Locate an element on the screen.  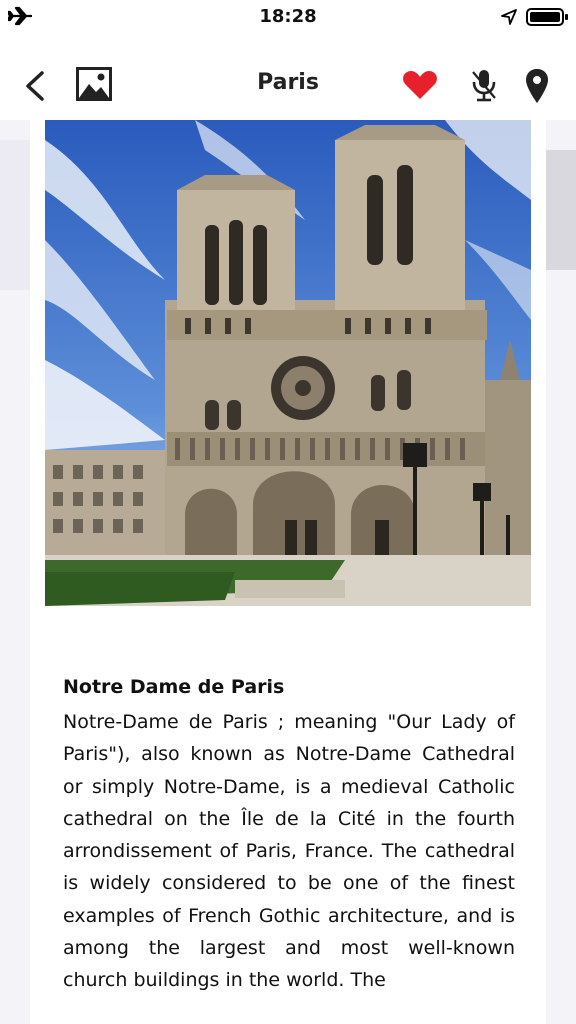
navigation-bar: Paris is located at coordinates (288, 77).